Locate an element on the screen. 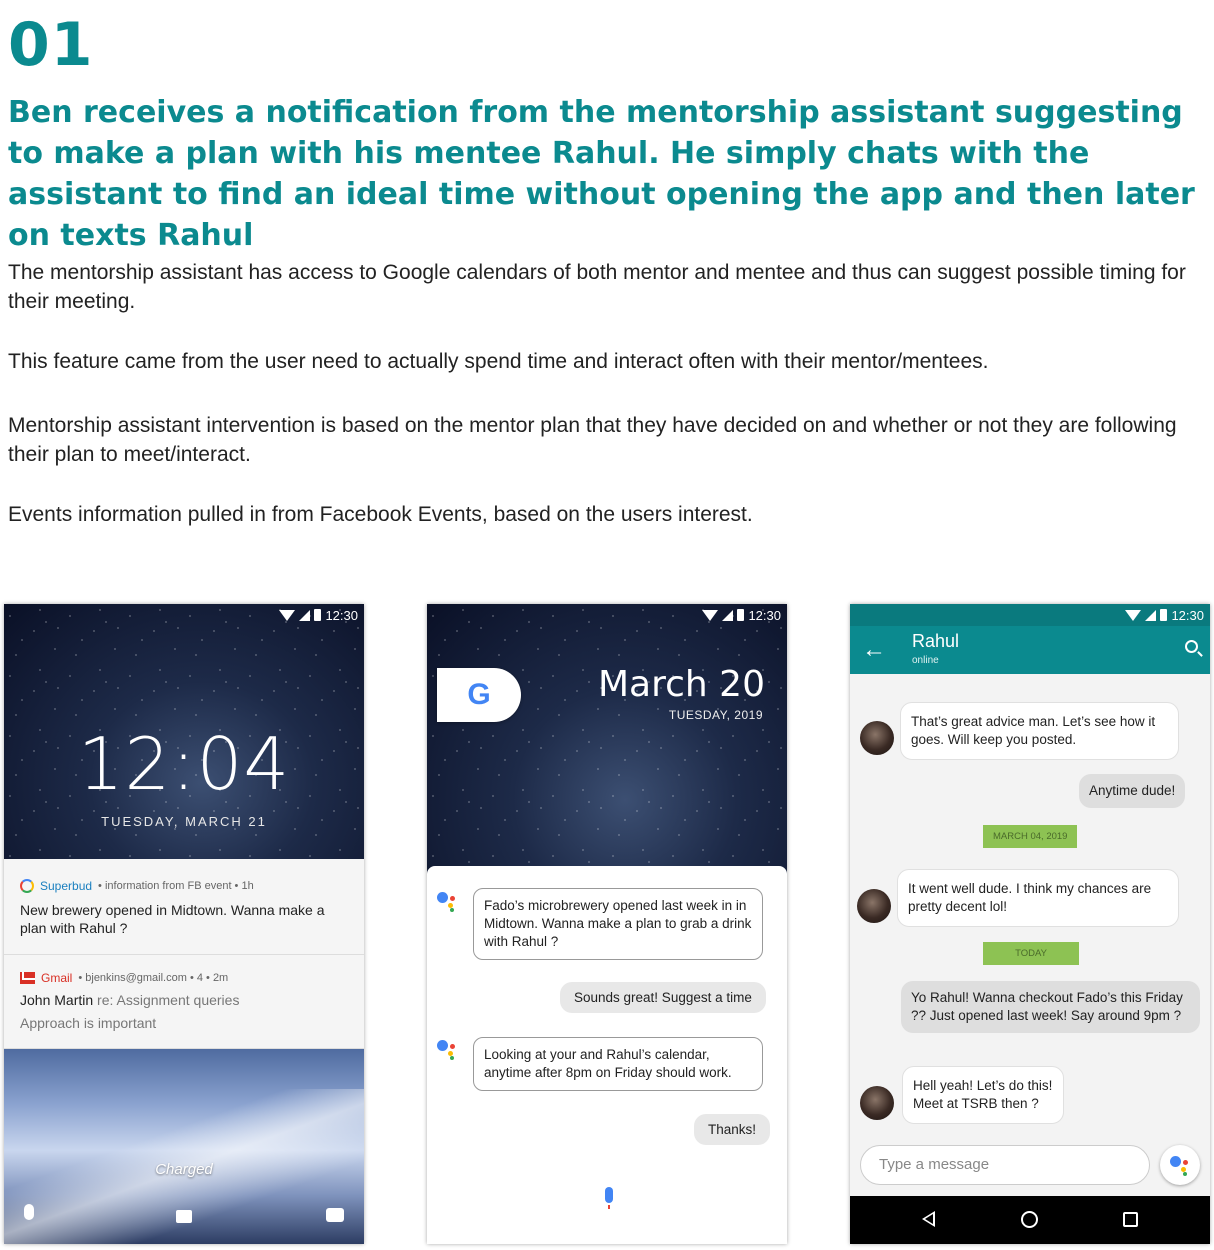  contact-status: online is located at coordinates (925, 660).